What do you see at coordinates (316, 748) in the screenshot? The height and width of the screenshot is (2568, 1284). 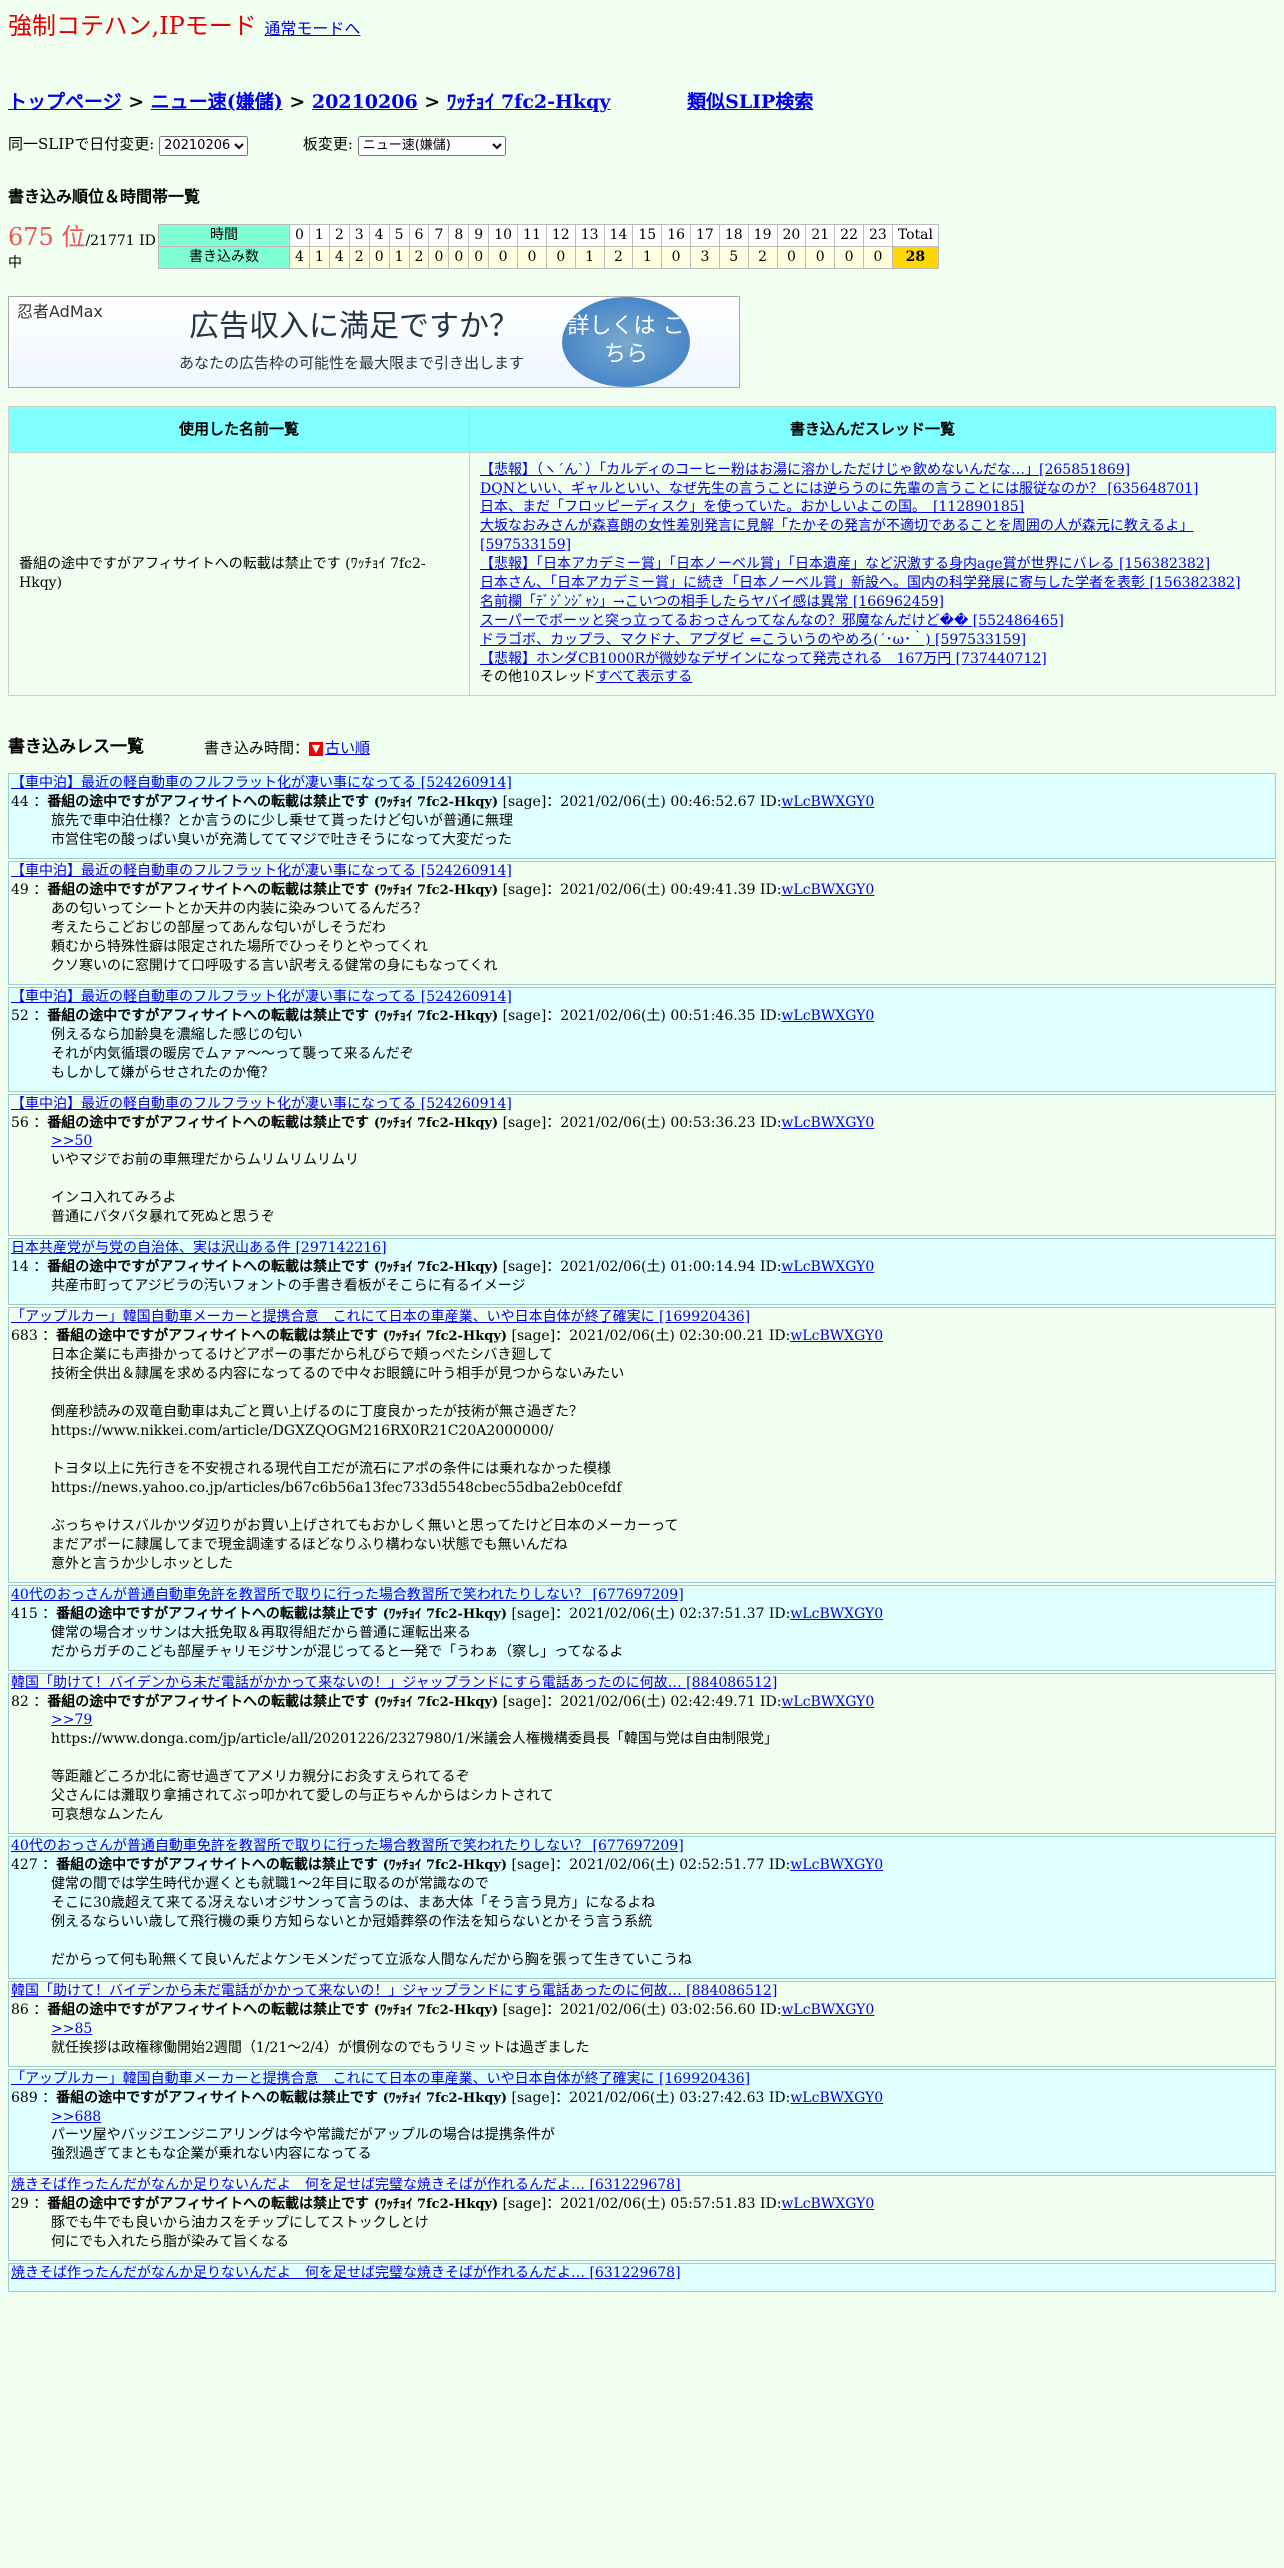 I see `sort-down-icon: ▼` at bounding box center [316, 748].